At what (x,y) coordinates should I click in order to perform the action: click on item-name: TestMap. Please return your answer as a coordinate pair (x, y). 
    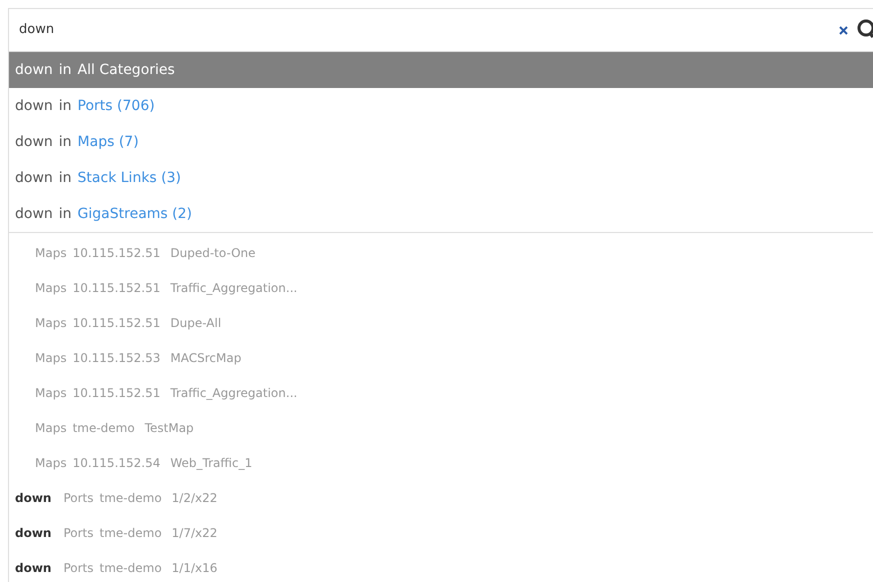
    Looking at the image, I should click on (169, 428).